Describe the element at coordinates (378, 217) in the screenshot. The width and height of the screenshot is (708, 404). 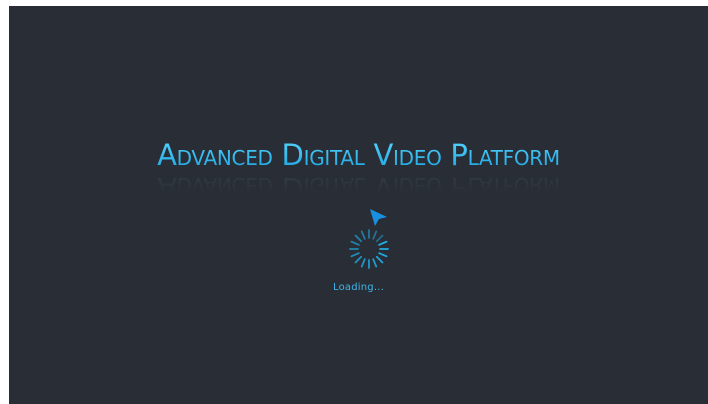
I see `pointer-cursor-icon` at that location.